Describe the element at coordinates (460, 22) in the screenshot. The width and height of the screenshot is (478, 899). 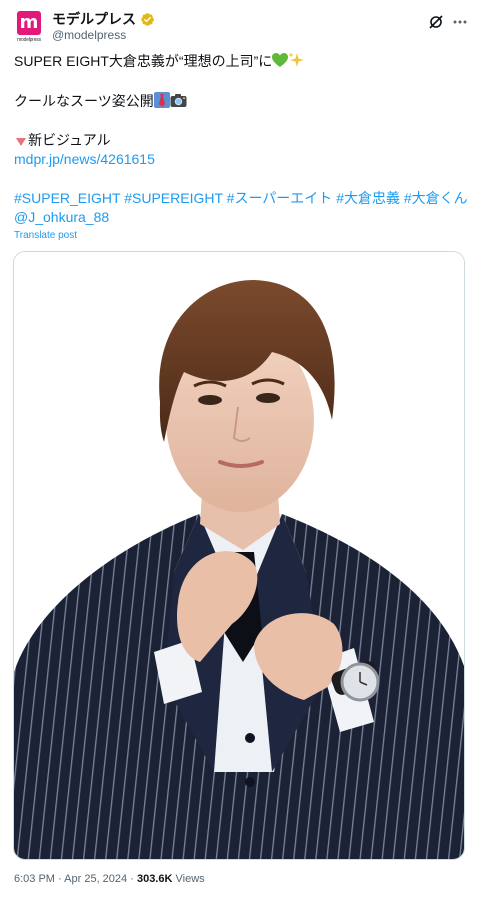
I see `more-options-icon` at that location.